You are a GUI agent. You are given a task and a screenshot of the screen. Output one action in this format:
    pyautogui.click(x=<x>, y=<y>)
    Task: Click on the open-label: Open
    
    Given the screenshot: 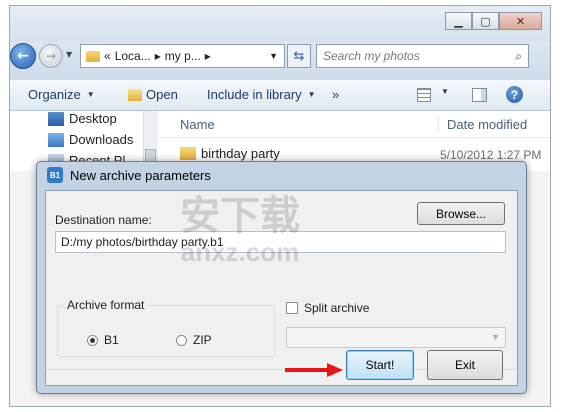 What is the action you would take?
    pyautogui.click(x=162, y=94)
    